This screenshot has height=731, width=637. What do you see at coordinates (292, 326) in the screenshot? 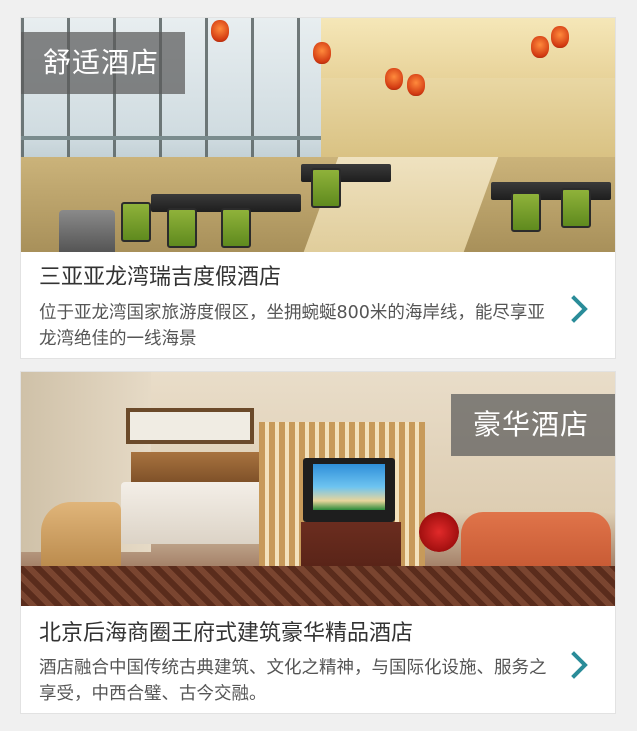
I see `hotel-description: 位于亚龙湾国家旅游度假区，坐拥蜿蜒800米的海岸线，能尽享亚龙湾绝佳的一线海景` at bounding box center [292, 326].